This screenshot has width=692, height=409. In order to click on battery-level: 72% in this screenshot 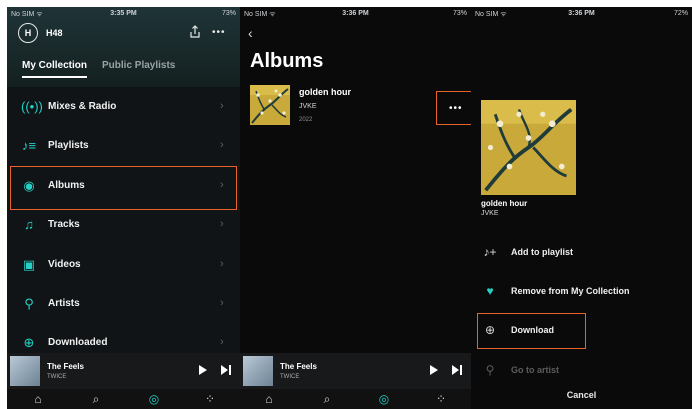, I will do `click(680, 13)`.